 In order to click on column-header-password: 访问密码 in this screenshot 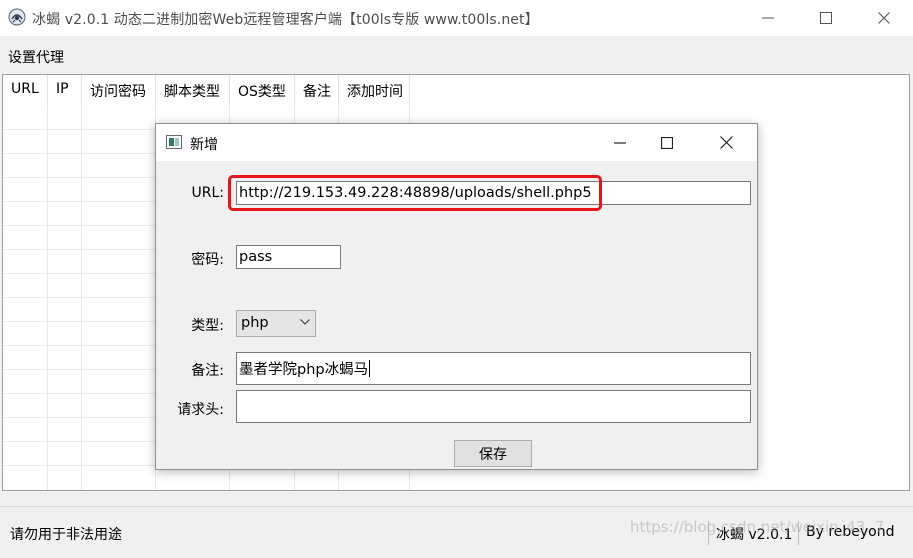, I will do `click(119, 90)`.